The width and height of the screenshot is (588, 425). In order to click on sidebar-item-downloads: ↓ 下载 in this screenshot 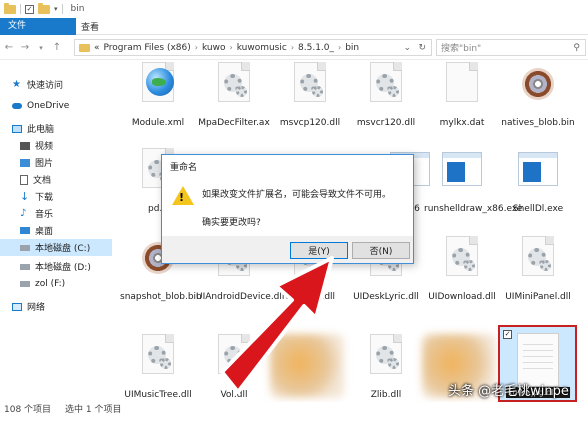, I will do `click(56, 196)`.